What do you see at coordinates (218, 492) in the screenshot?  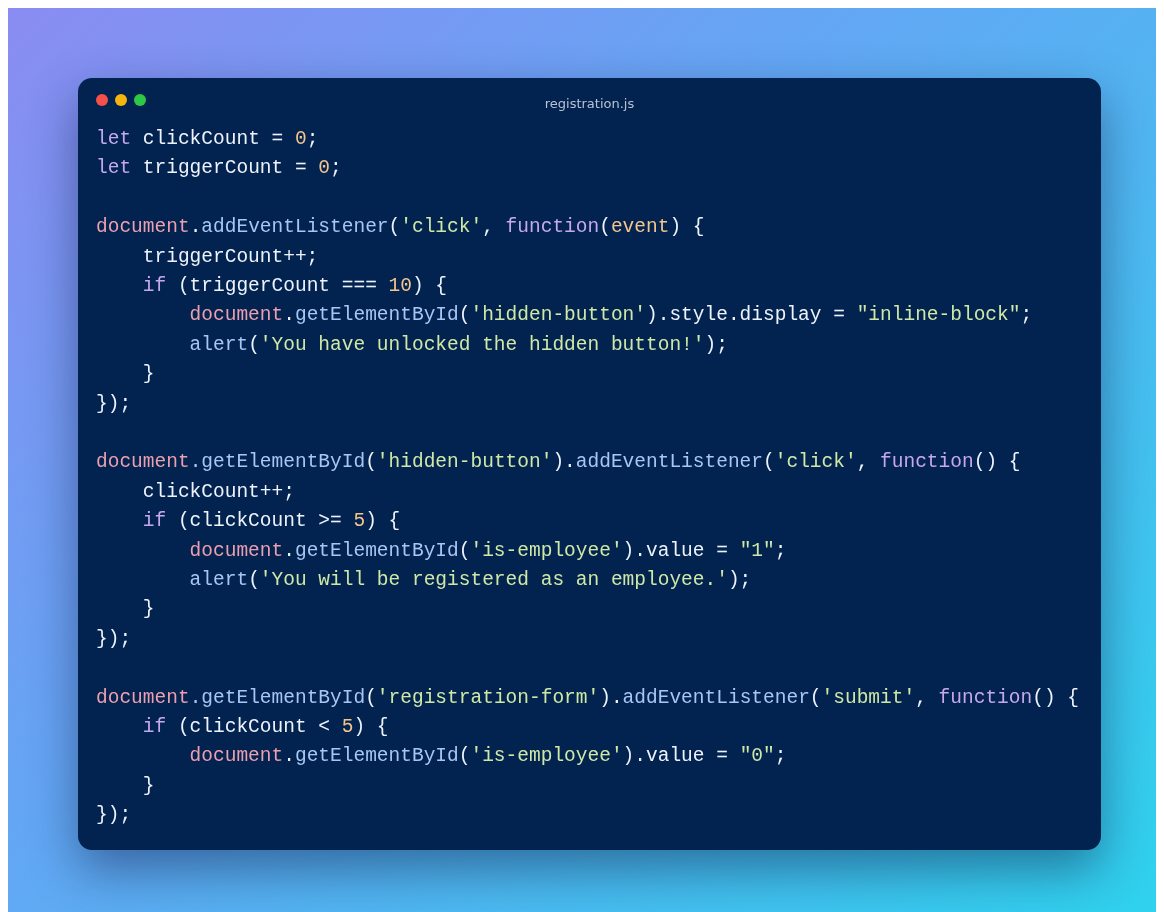 I see `code-line: clickCount++;` at bounding box center [218, 492].